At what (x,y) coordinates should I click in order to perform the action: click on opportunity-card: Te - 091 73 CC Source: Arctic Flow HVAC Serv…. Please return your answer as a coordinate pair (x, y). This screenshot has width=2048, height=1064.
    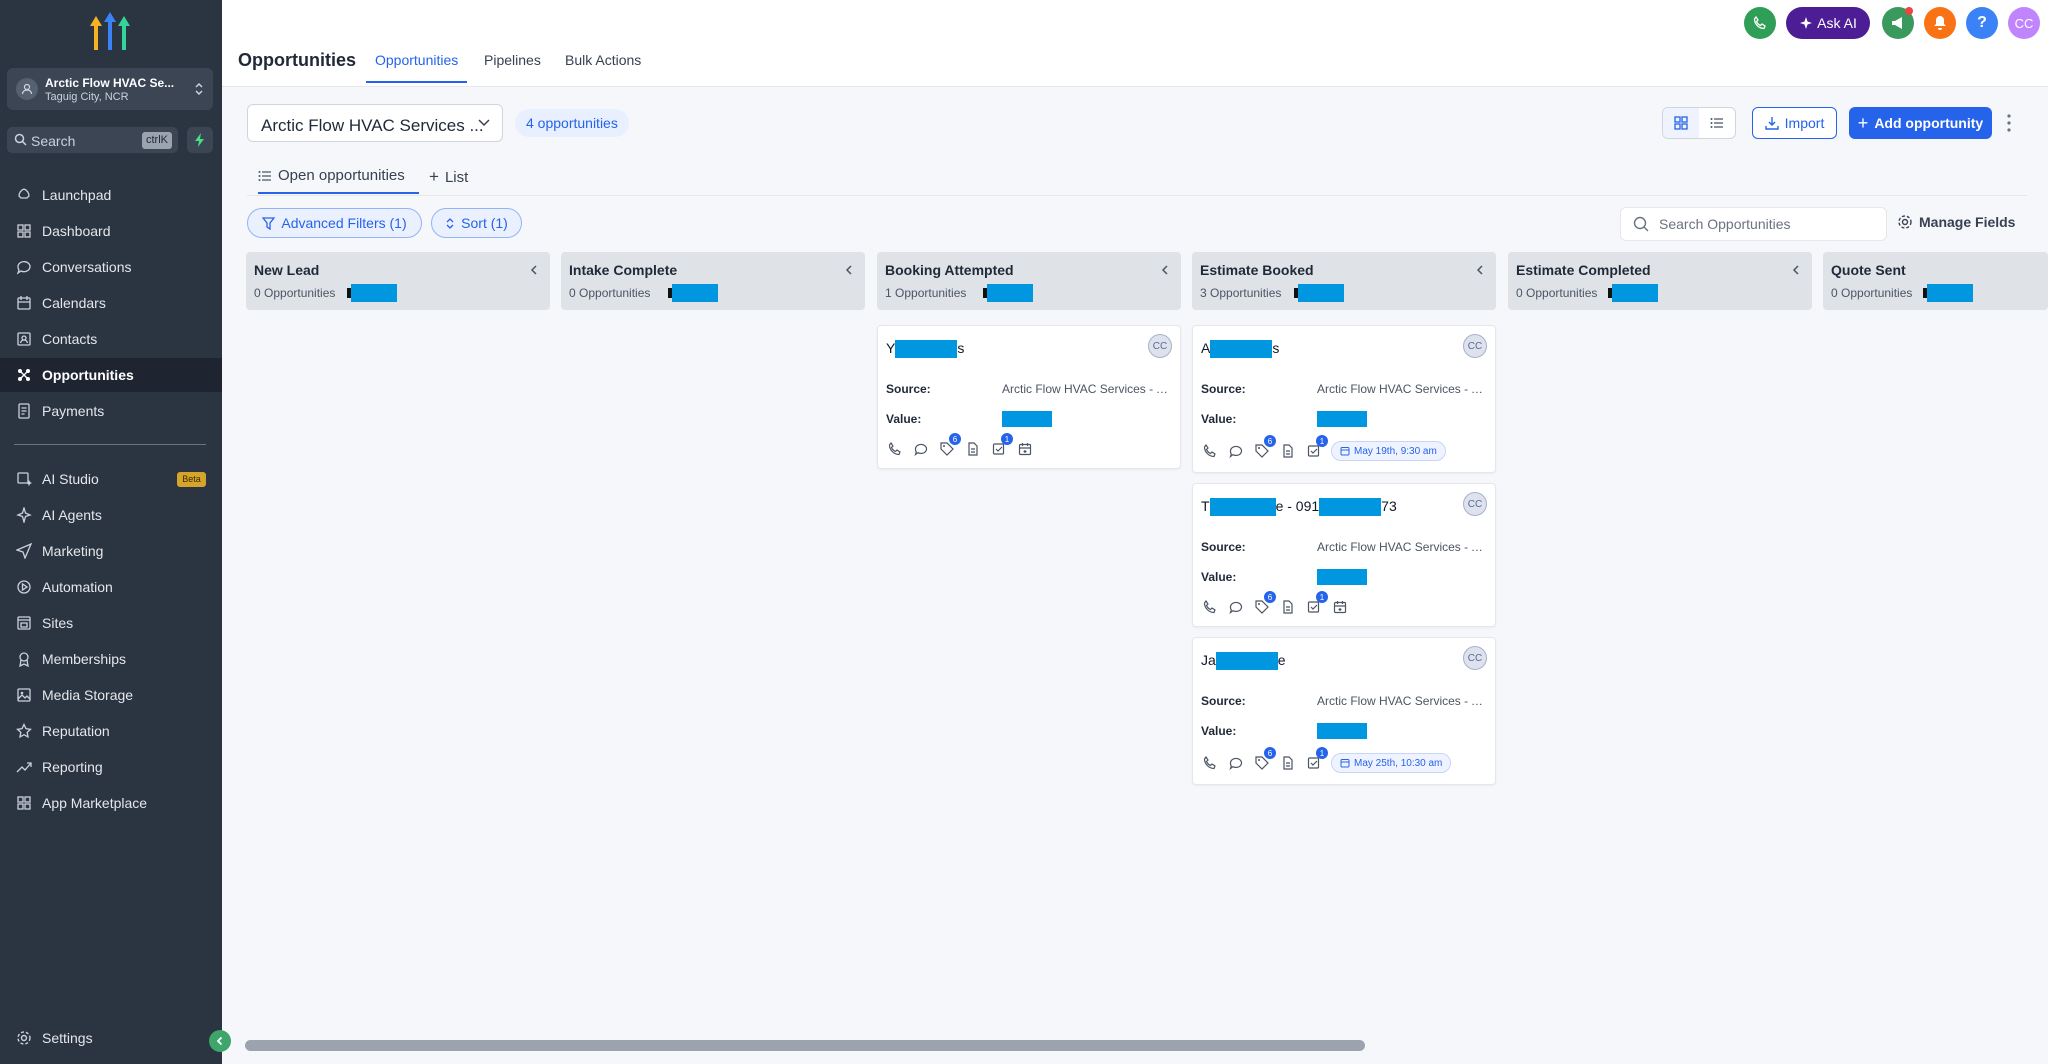
    Looking at the image, I should click on (1344, 555).